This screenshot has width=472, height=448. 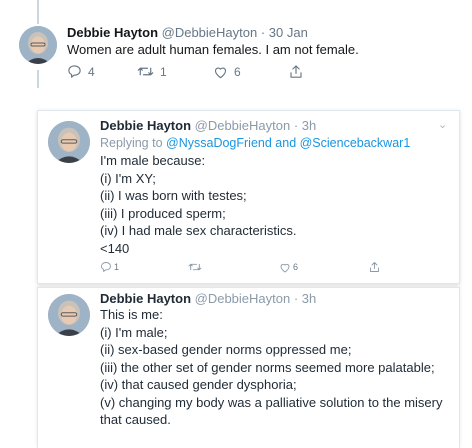 I want to click on handle-and-time: @DebbieHayton · 30 Jan, so click(x=235, y=32).